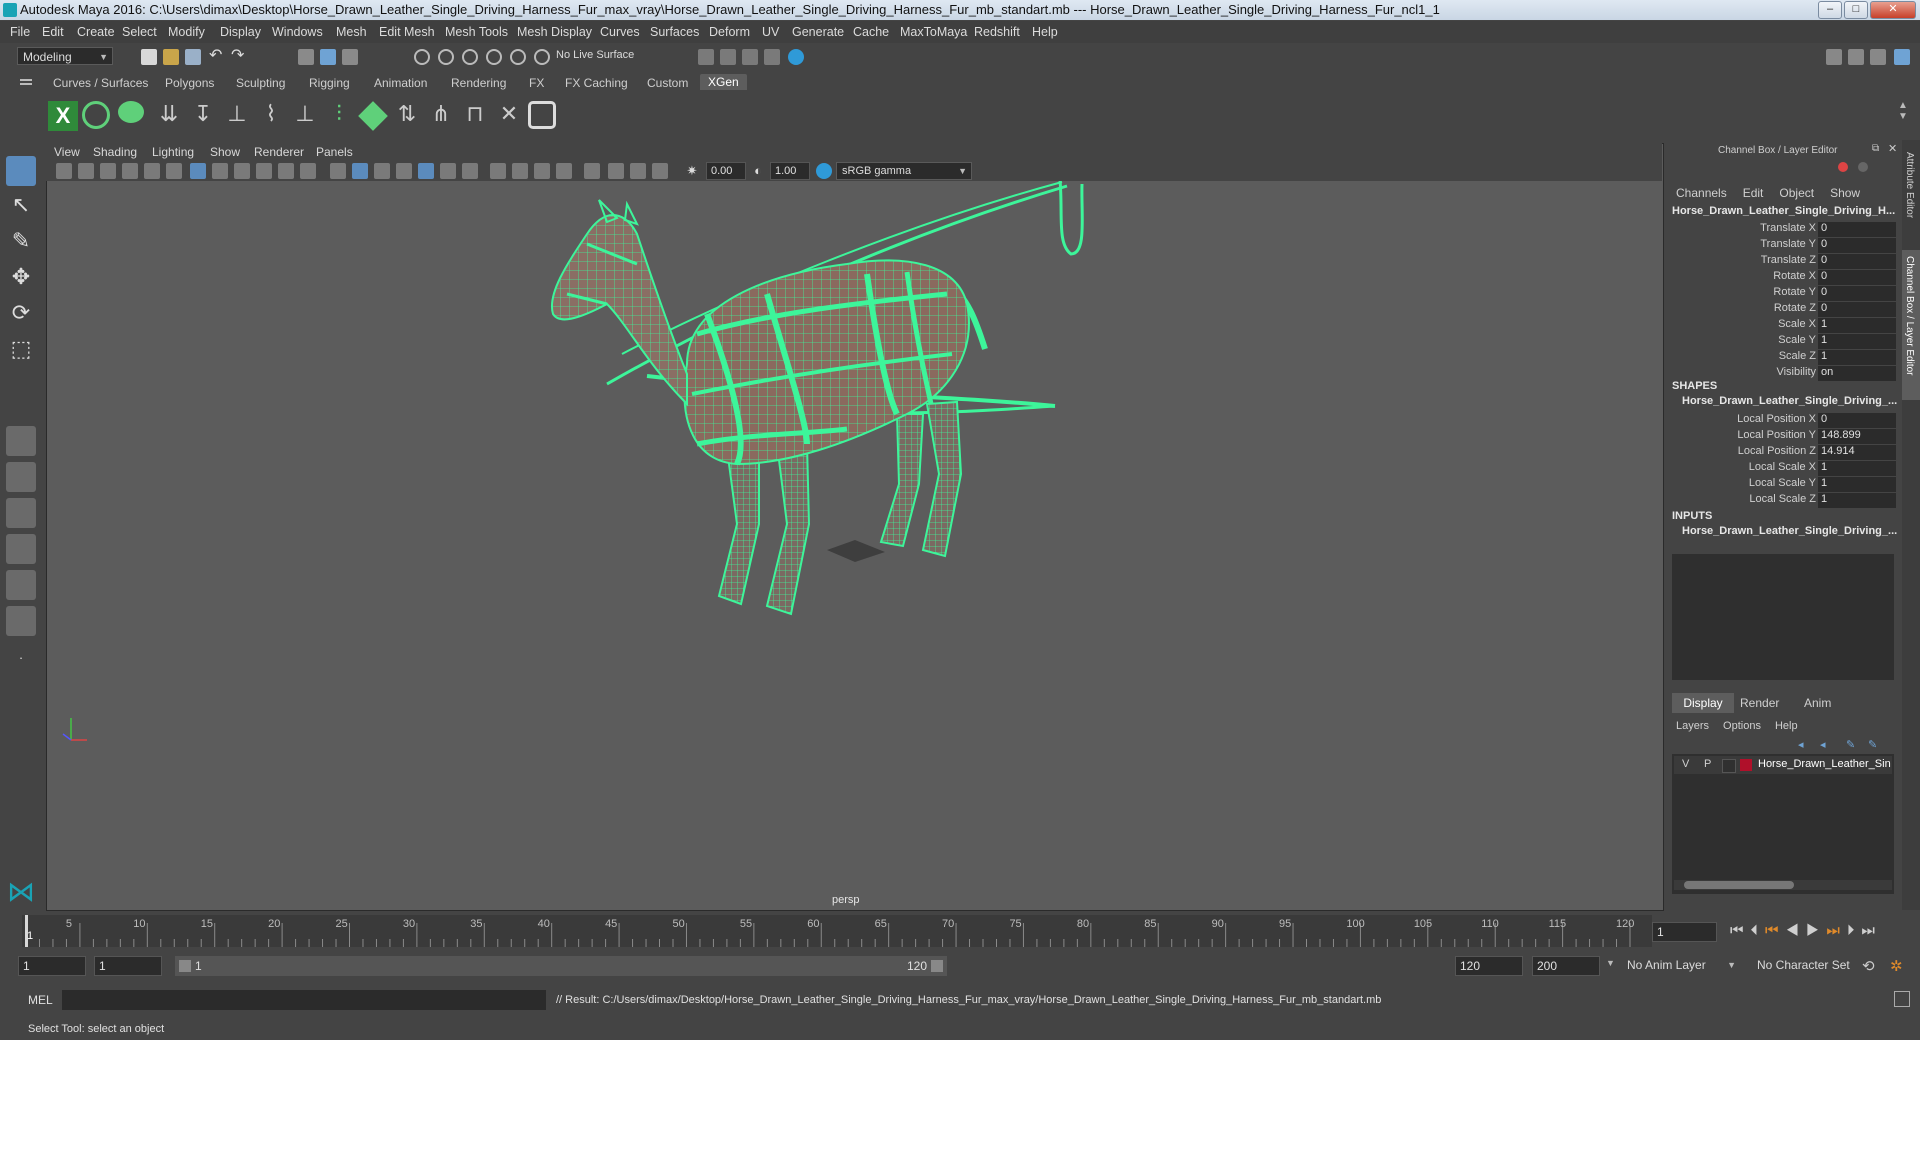  Describe the element at coordinates (1784, 262) in the screenshot. I see `channel-row: Translate Z0` at that location.